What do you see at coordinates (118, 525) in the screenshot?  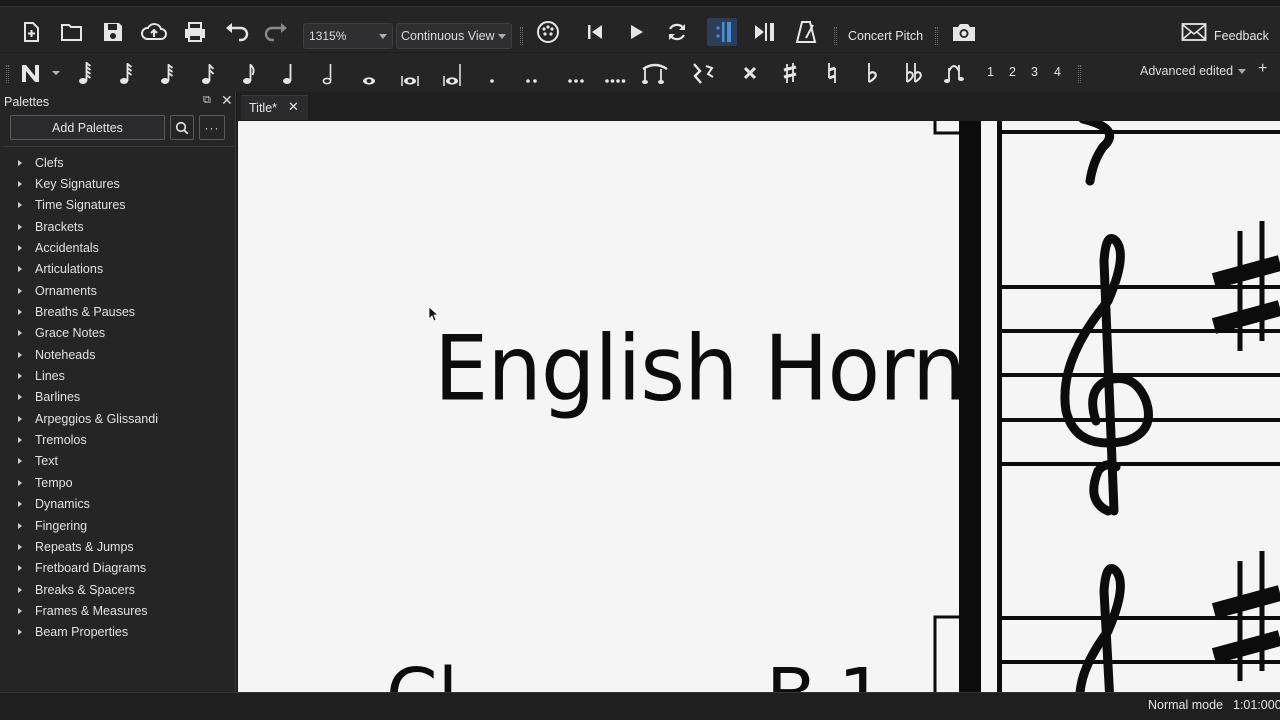 I see `palette-item-fingering: Fingering` at bounding box center [118, 525].